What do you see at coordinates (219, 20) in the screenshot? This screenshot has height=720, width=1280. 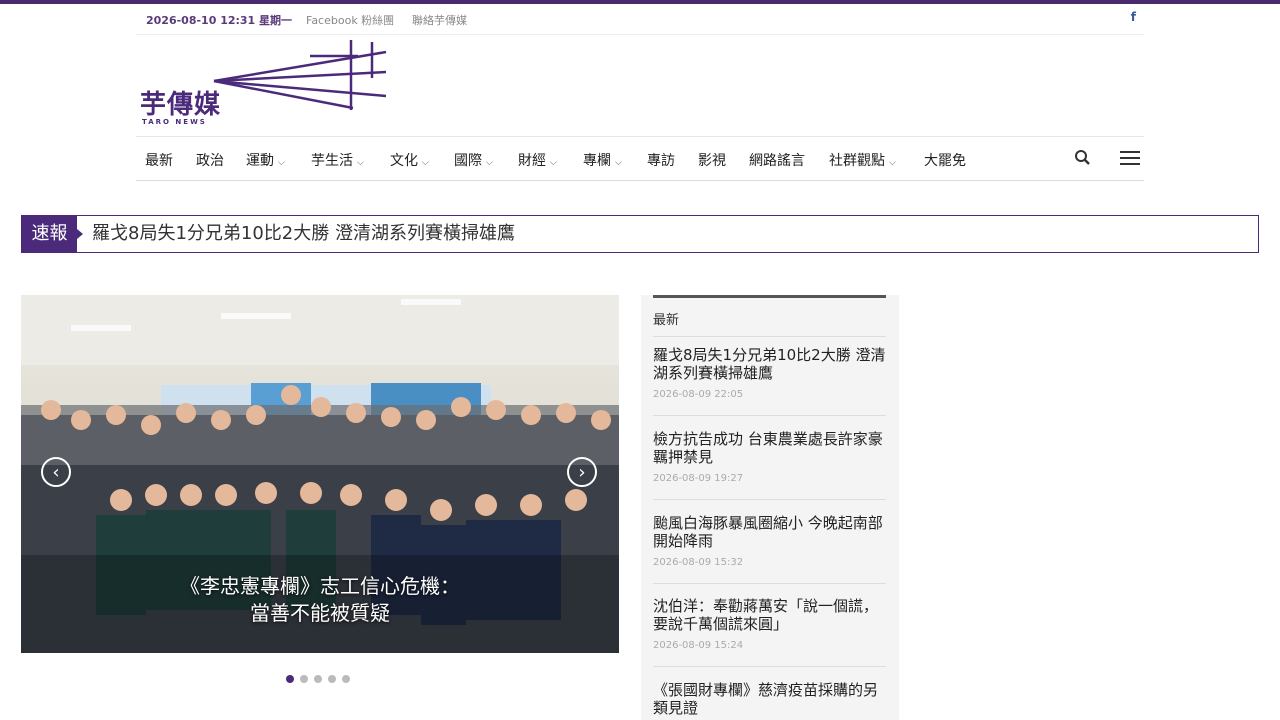 I see `current-datetime: 2026-08-10 12:31 星期一` at bounding box center [219, 20].